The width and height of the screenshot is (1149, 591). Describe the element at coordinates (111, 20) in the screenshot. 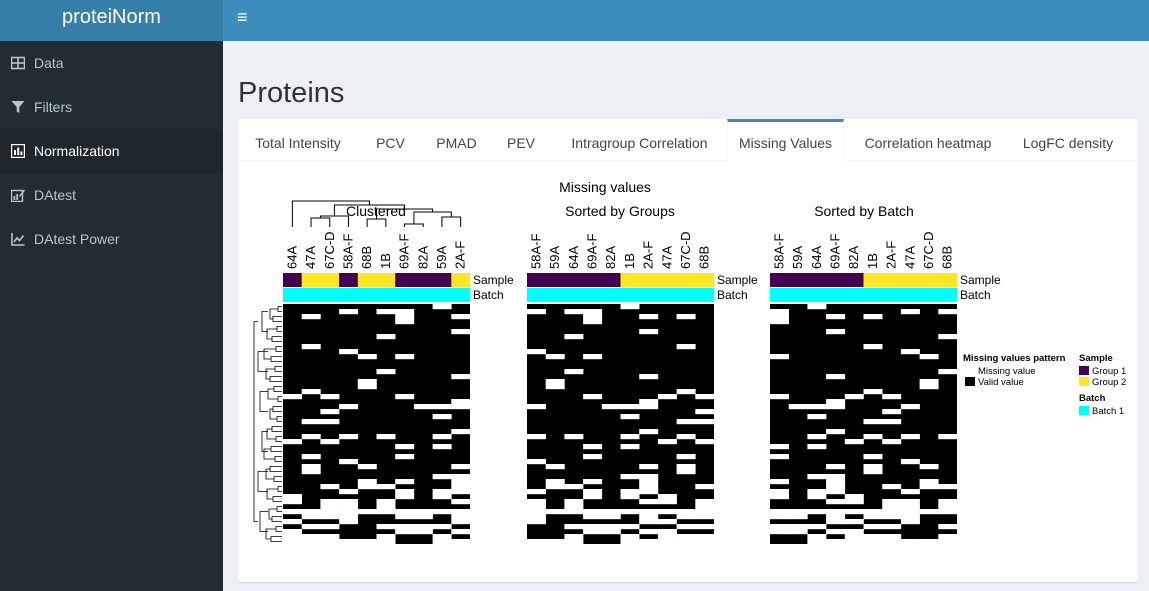

I see `app-logo: proteiNorm` at that location.